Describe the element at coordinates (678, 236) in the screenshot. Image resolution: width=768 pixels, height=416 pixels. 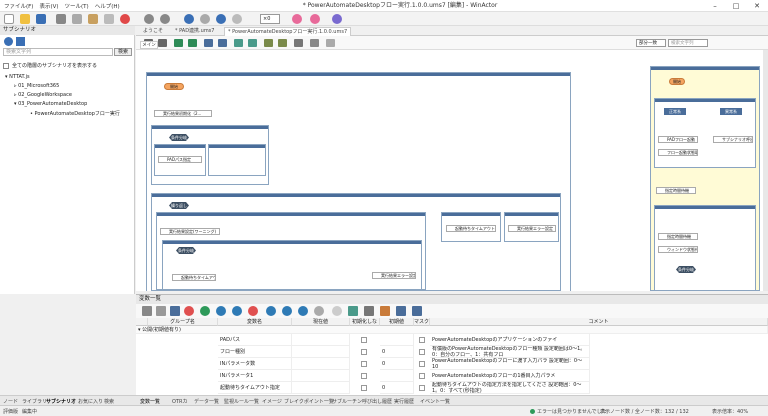
I see `node-wait-time-2: 指定時間待機` at that location.